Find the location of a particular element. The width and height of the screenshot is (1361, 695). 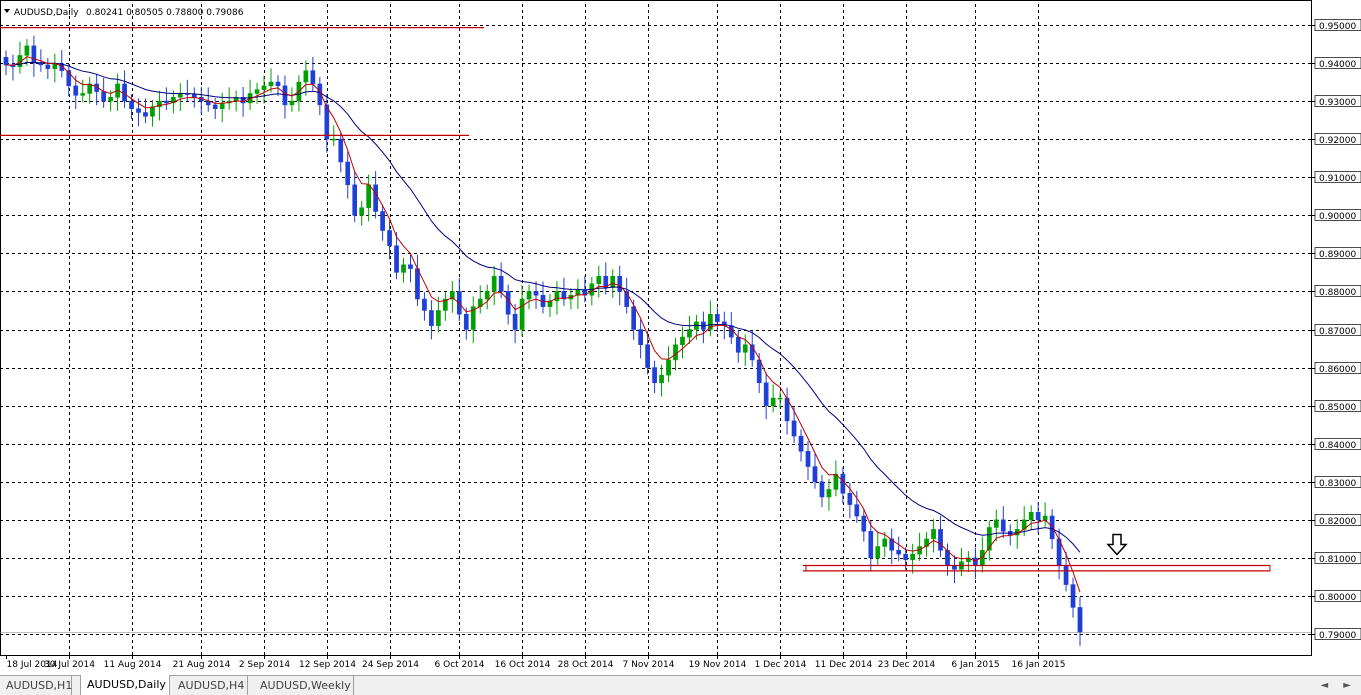

x-tick-label: 11 Dec 2014 is located at coordinates (844, 665).